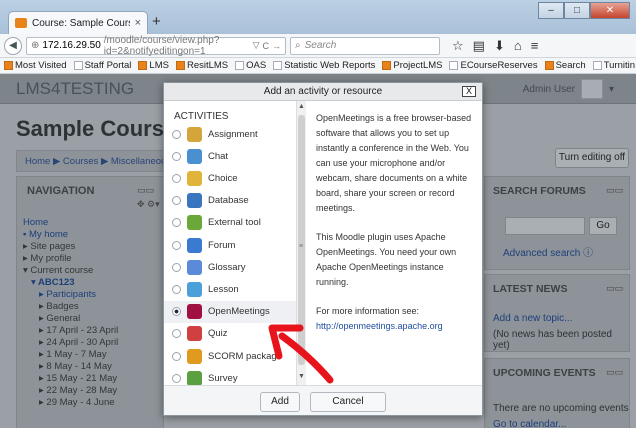 Image resolution: width=636 pixels, height=428 pixels. Describe the element at coordinates (102, 65) in the screenshot. I see `bookmark-item: Staff Portal` at that location.